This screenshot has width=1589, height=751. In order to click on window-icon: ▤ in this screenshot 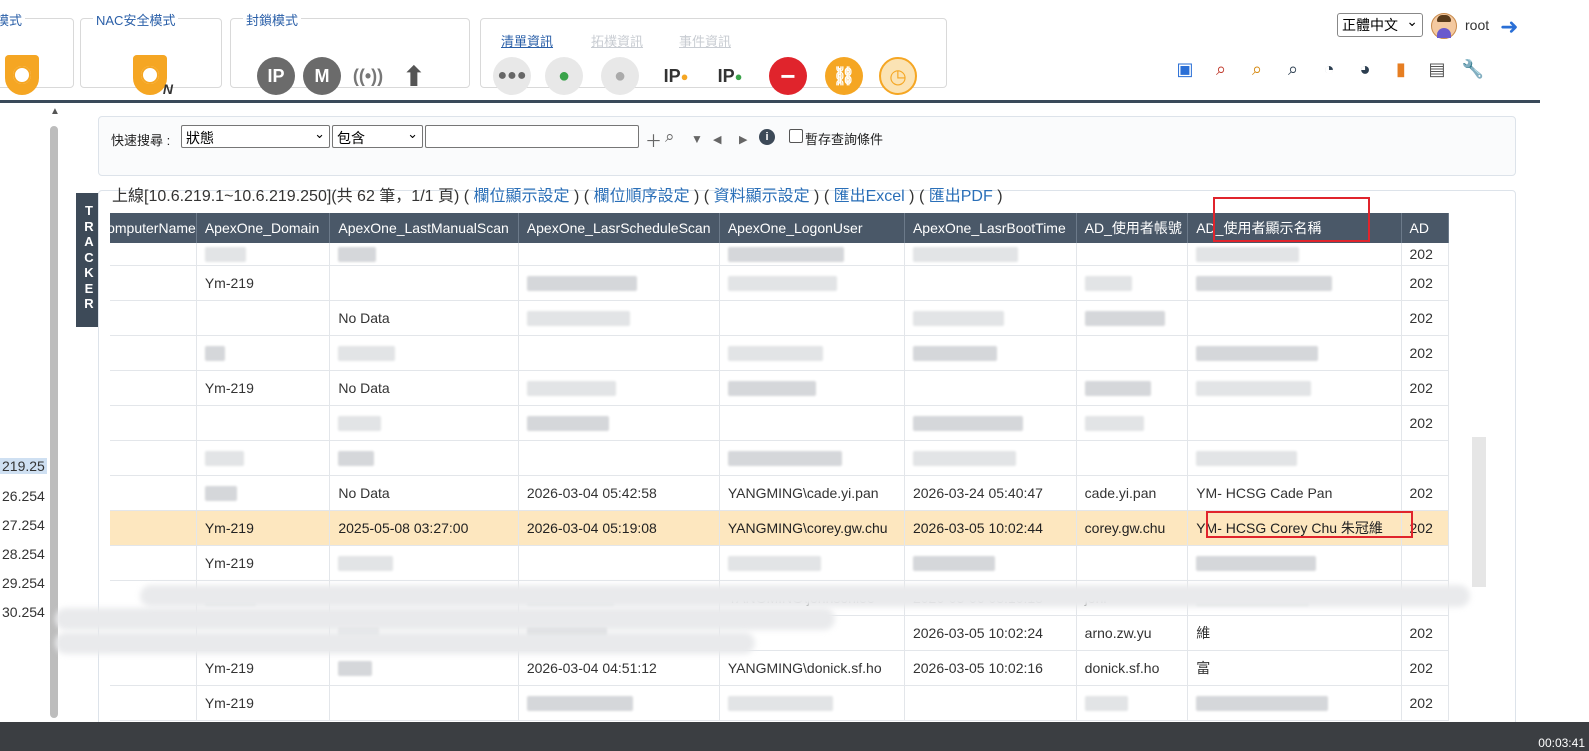, I will do `click(1437, 69)`.